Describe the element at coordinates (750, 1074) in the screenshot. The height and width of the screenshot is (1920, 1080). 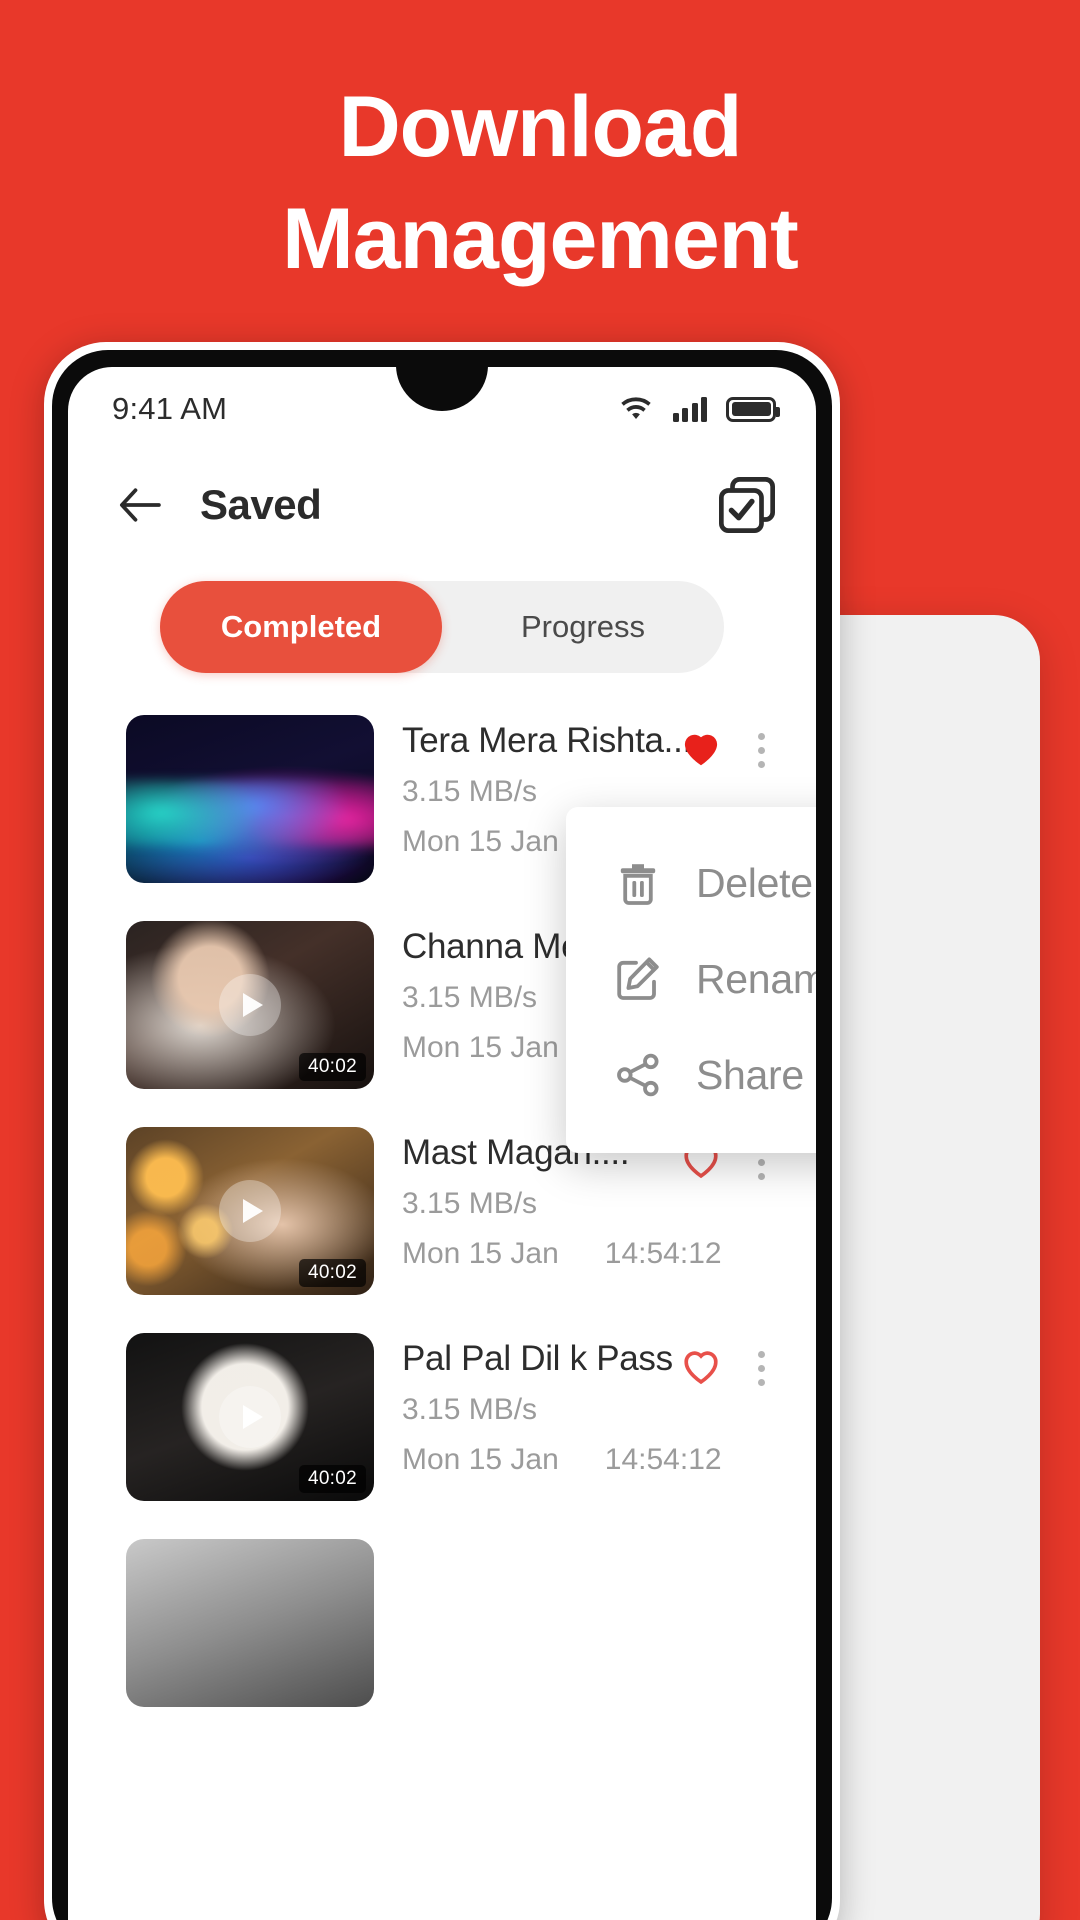
I see `context-menu-label: Share` at that location.